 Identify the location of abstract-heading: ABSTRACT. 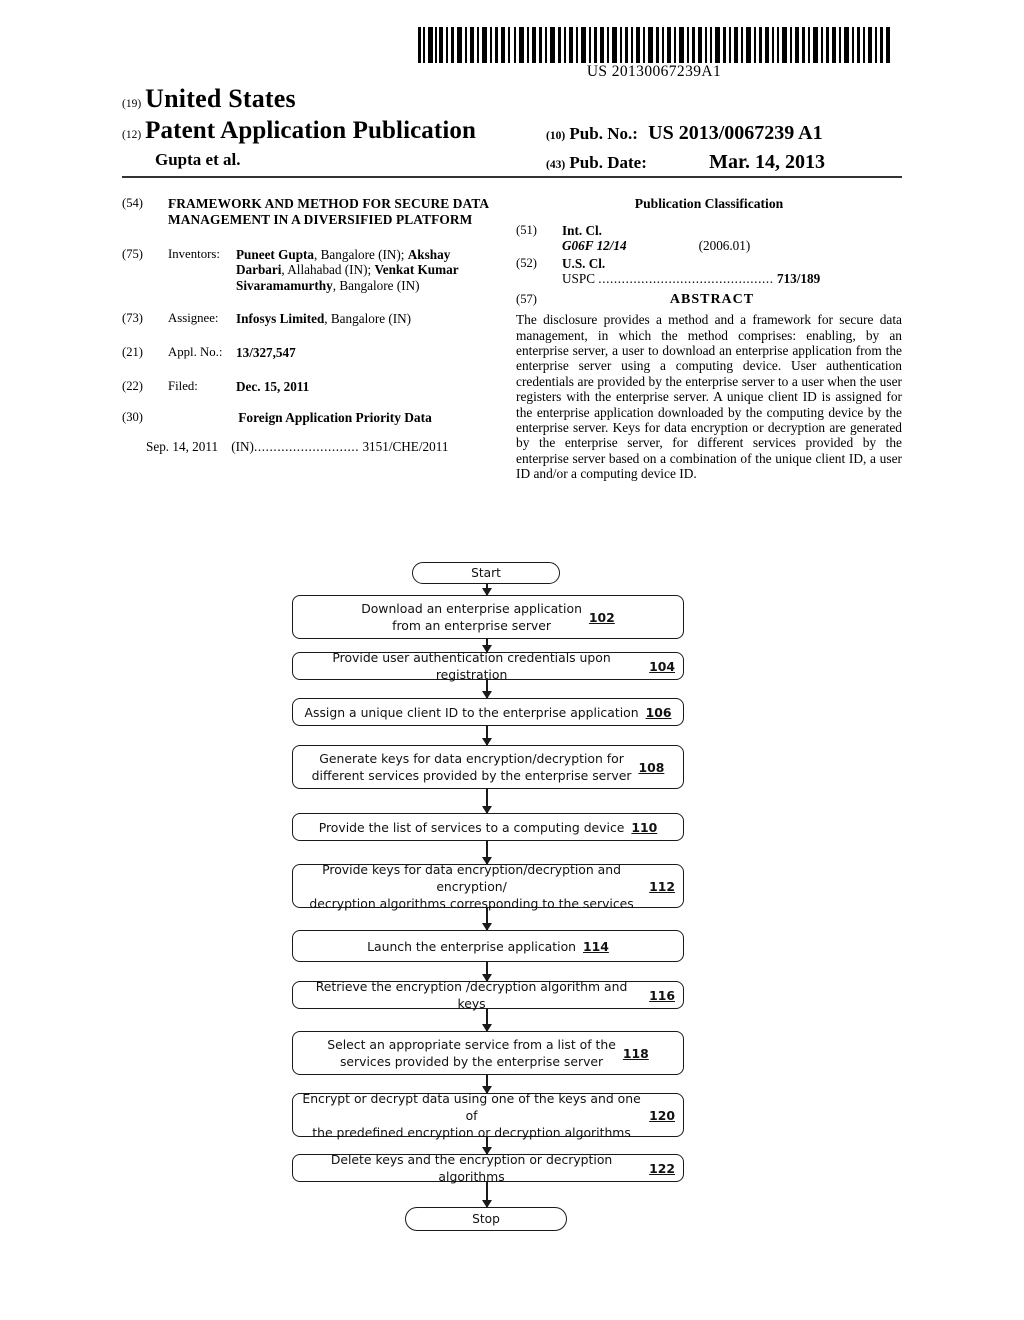
(712, 300).